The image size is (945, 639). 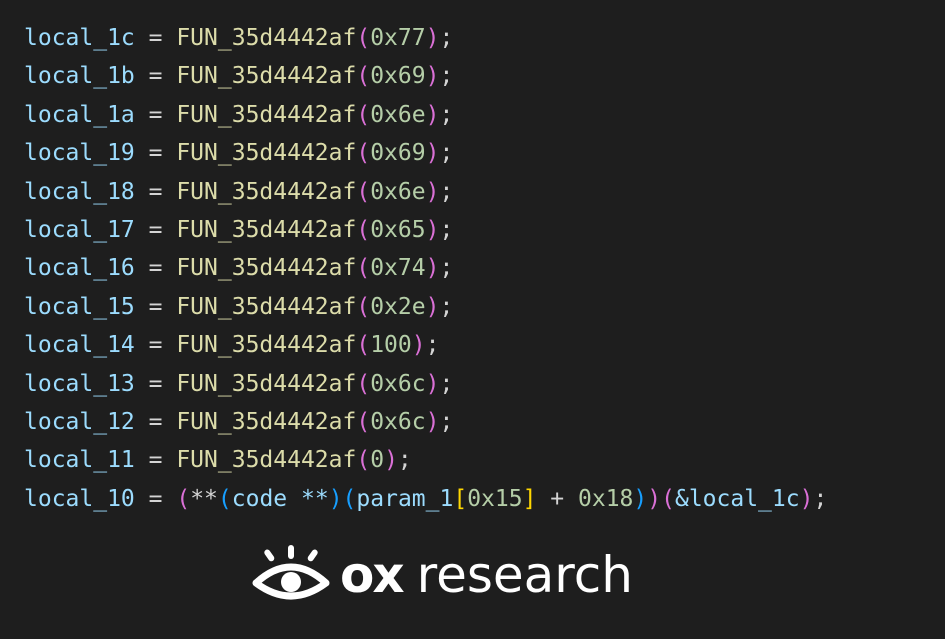 I want to click on variable-token: local_10, so click(x=79, y=498).